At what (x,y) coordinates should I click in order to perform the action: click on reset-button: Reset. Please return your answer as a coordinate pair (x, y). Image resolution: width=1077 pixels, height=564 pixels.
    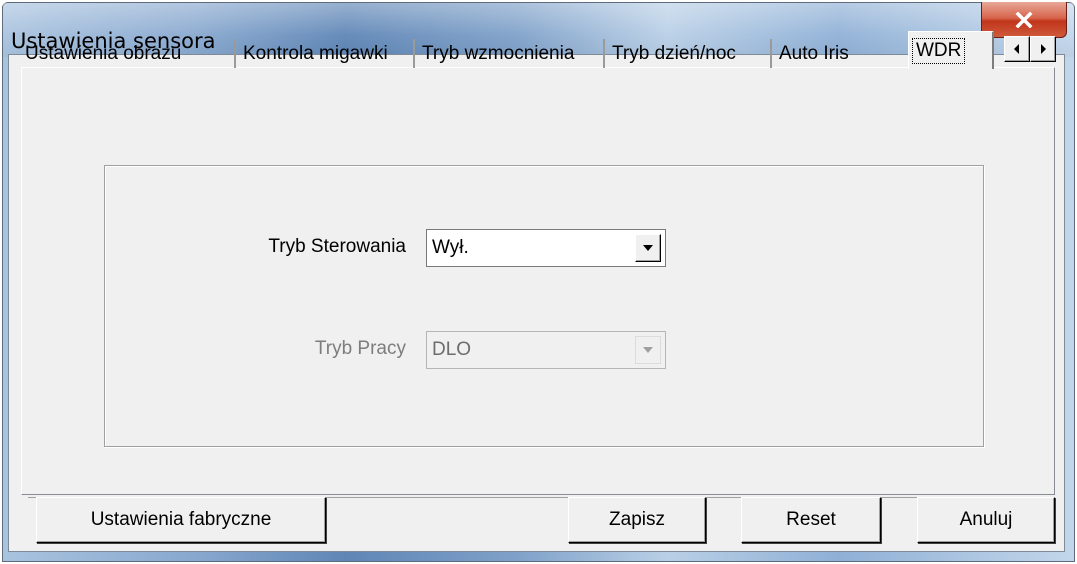
    Looking at the image, I should click on (811, 520).